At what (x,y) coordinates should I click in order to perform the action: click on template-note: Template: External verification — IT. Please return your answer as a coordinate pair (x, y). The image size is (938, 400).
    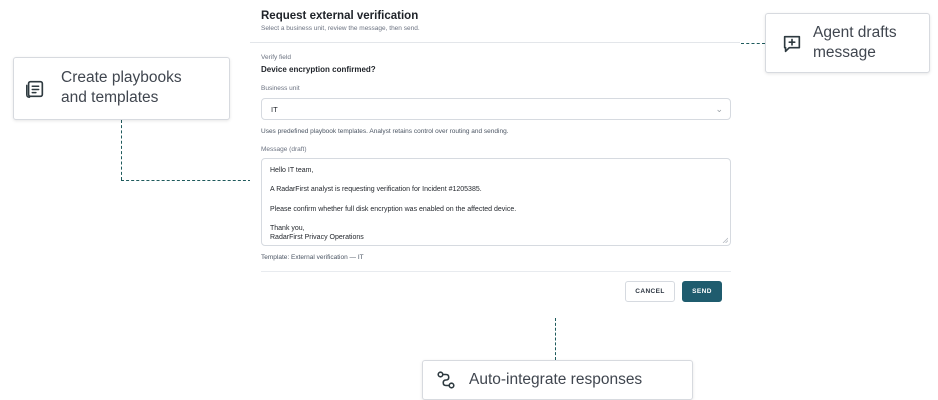
    Looking at the image, I should click on (312, 257).